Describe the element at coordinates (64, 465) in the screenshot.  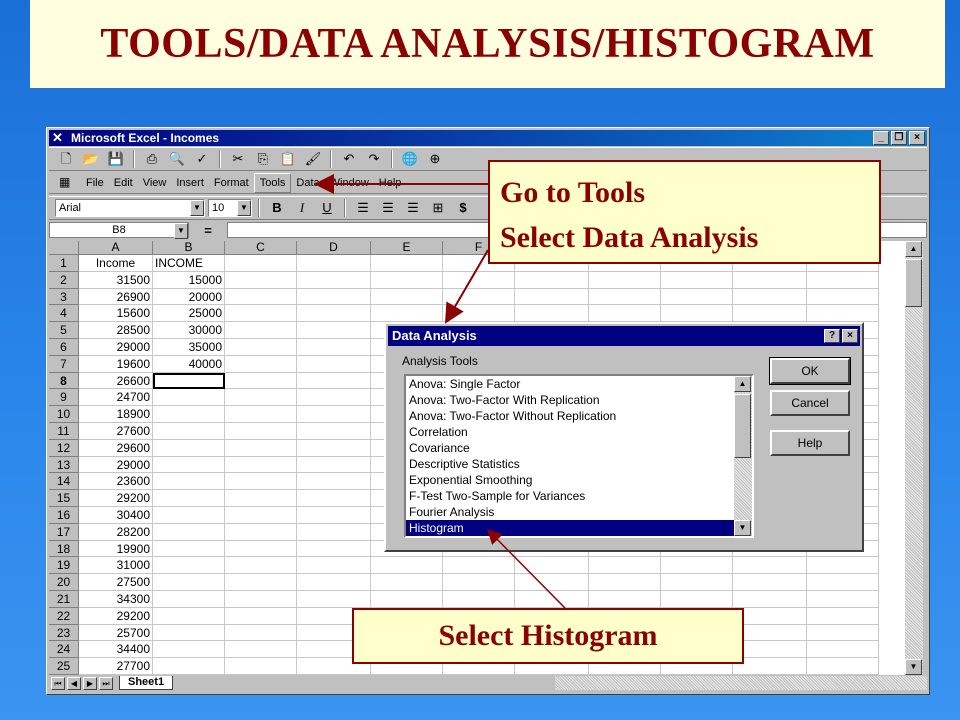
I see `row-header: 13` at that location.